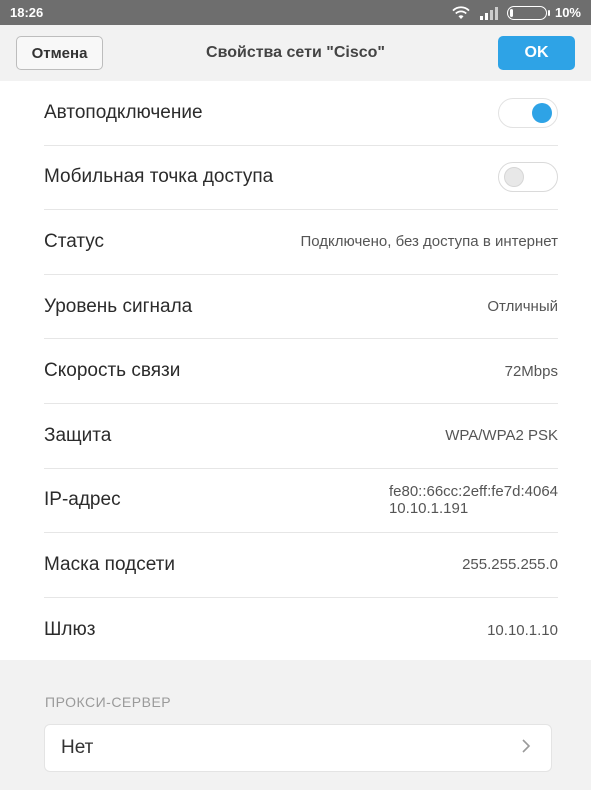 The image size is (591, 790). I want to click on gateway-row: Шлюз 10.10.1.10, so click(301, 630).